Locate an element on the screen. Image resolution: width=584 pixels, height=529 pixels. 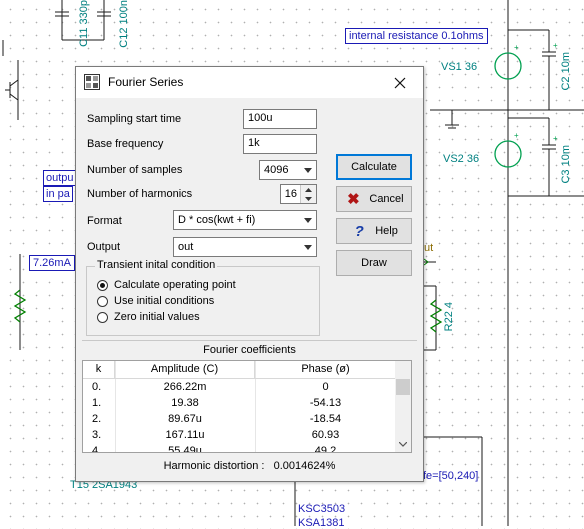
radio-calculate-operating-point: Calculate operating point is located at coordinates (166, 285).